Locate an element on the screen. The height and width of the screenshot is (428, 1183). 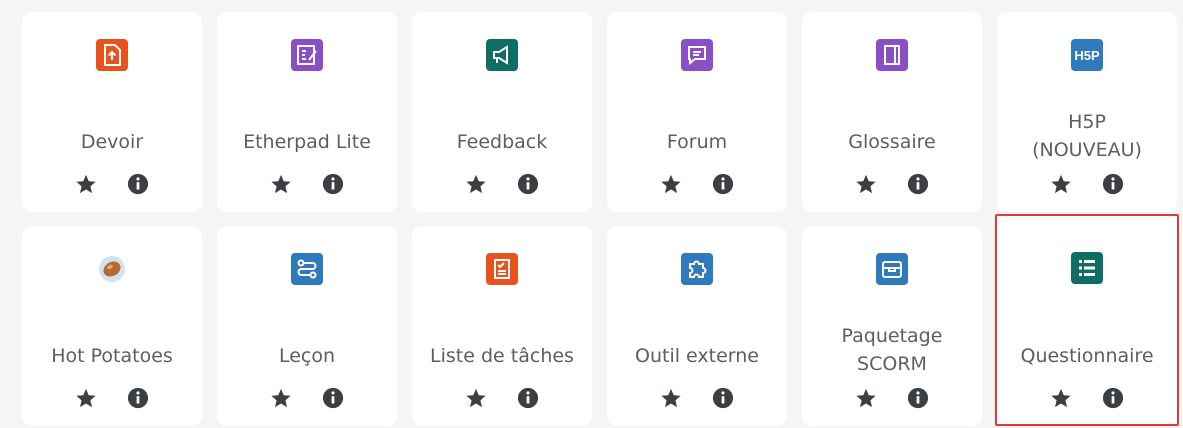
module-label: Glossaire is located at coordinates (892, 142).